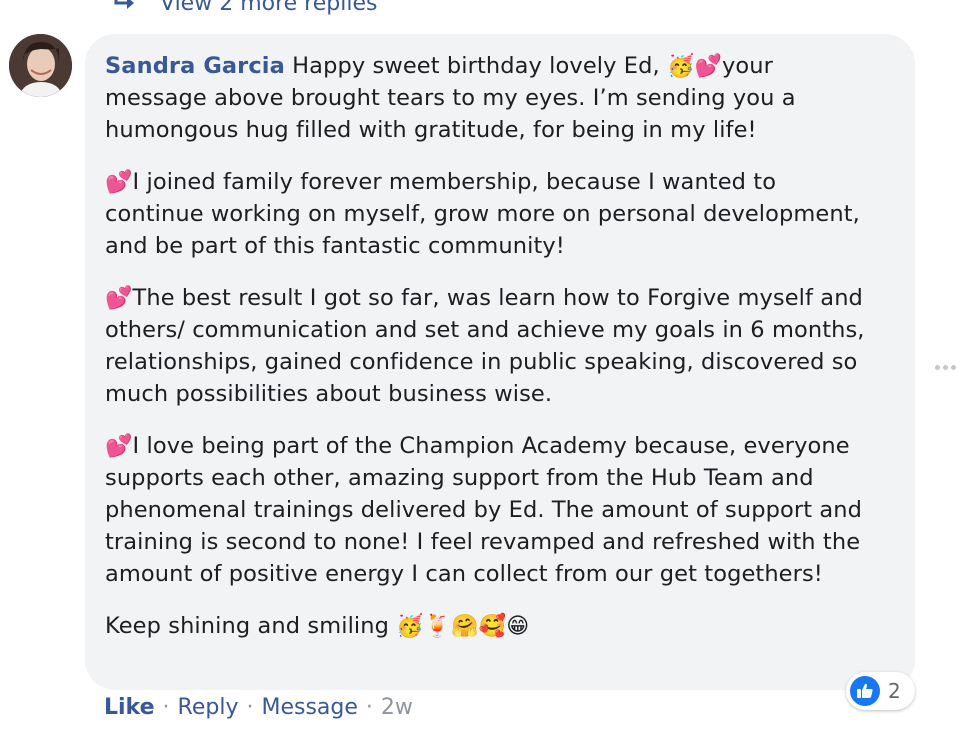  What do you see at coordinates (397, 708) in the screenshot?
I see `timestamp: 2w` at bounding box center [397, 708].